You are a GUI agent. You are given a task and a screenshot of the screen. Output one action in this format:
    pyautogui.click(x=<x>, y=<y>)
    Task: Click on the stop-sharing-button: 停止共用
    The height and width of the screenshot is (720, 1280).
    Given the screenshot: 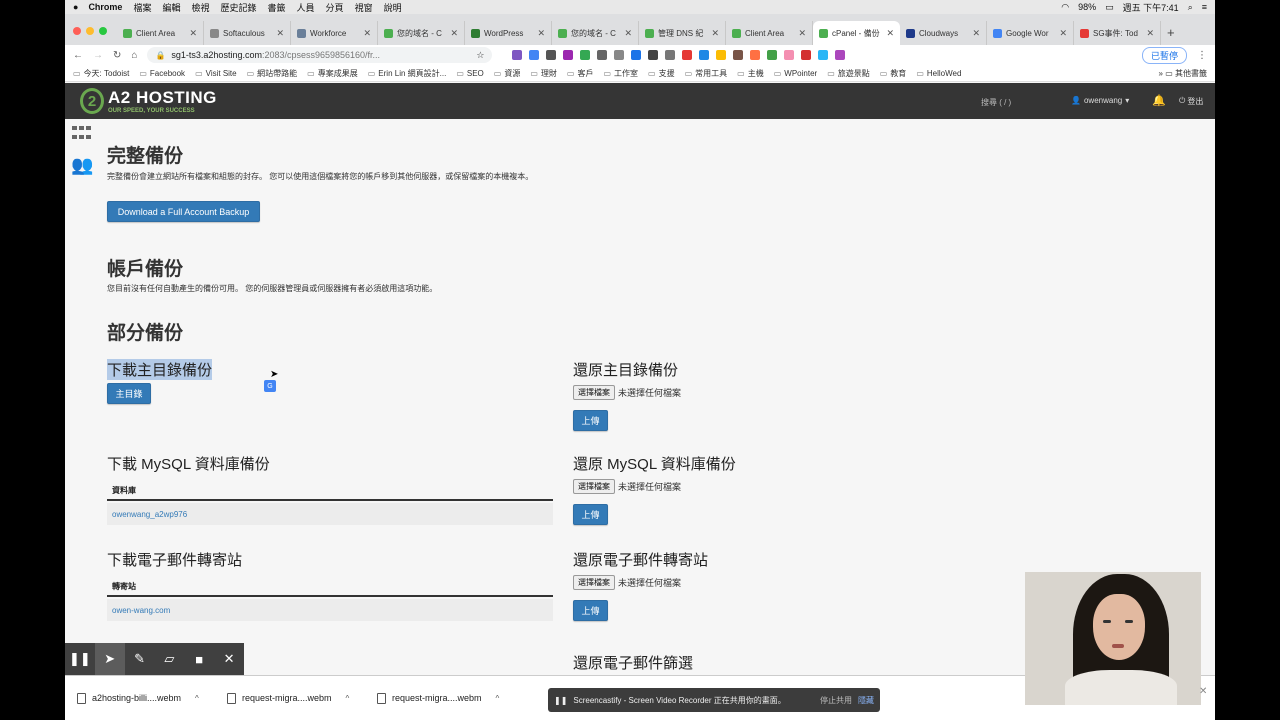 What is the action you would take?
    pyautogui.click(x=836, y=700)
    